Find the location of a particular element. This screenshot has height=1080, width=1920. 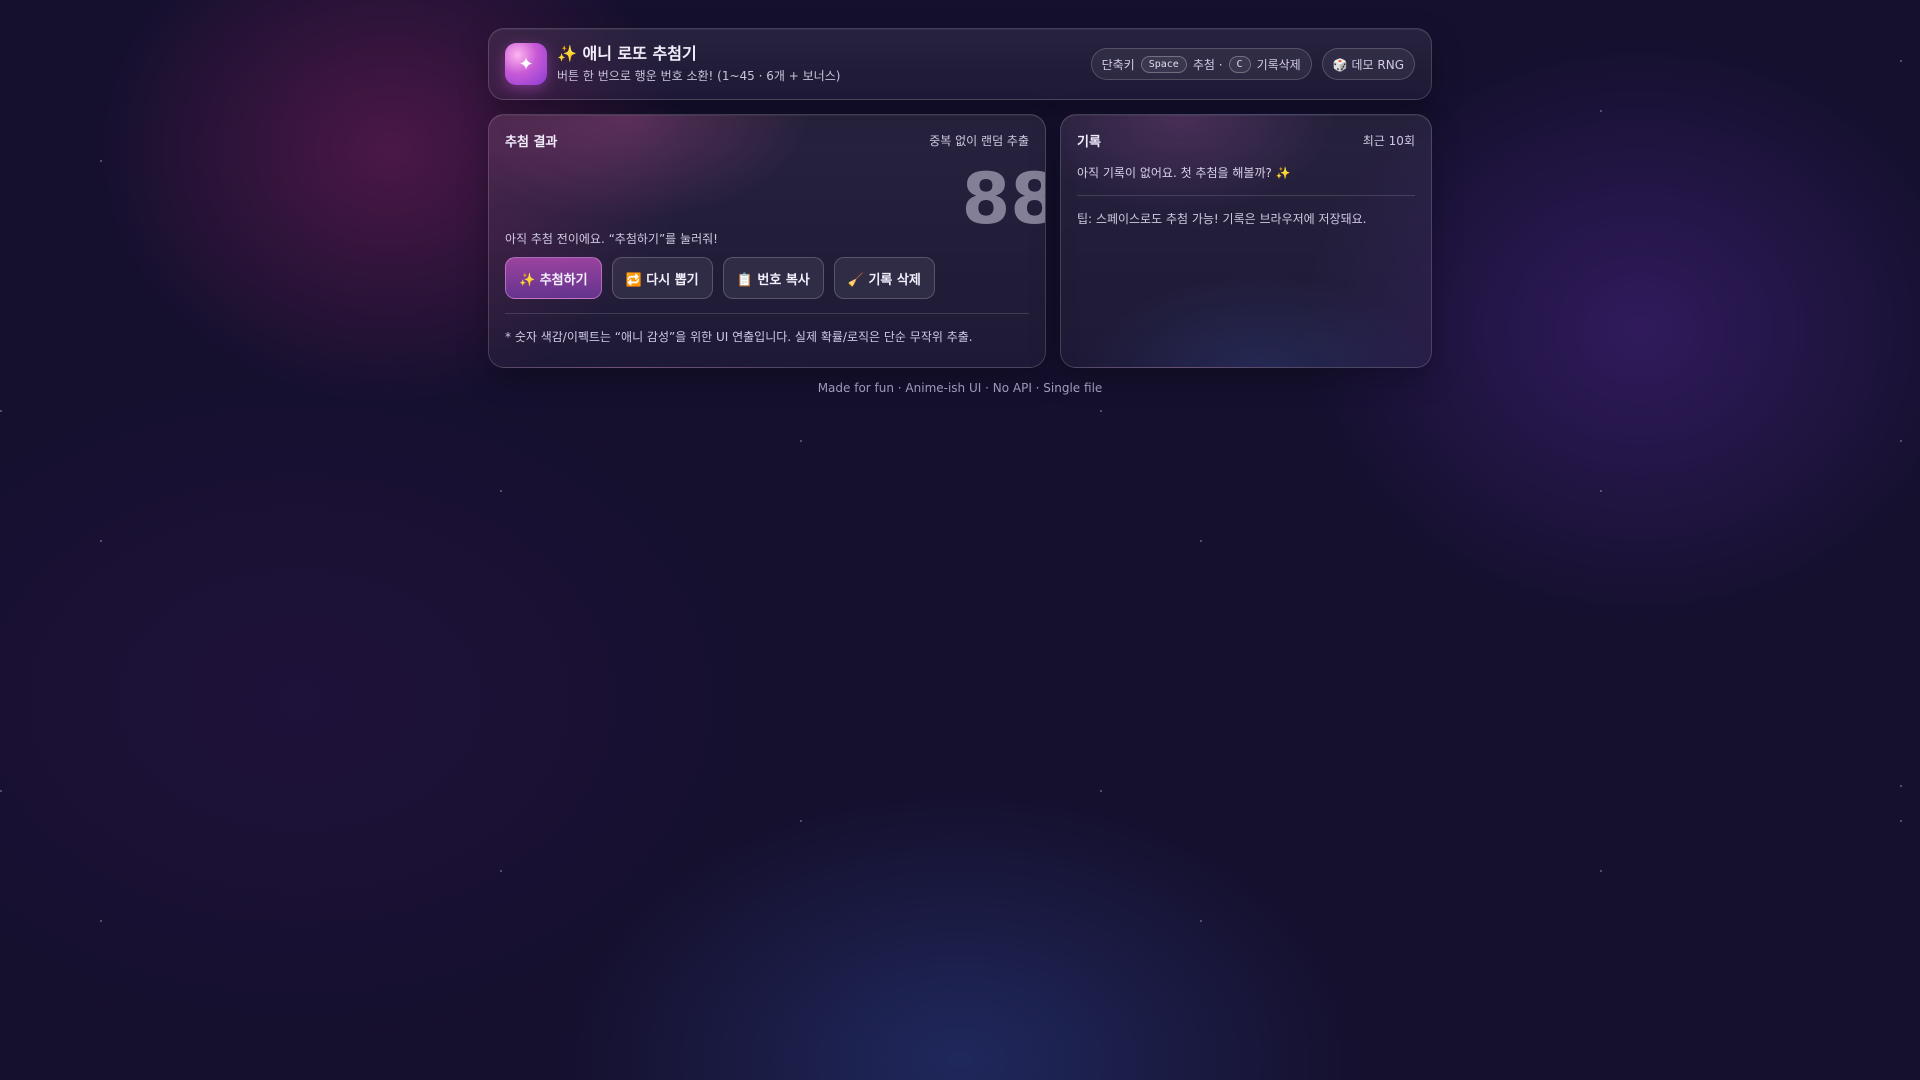

shortcut-hint: 단축키 Space 추첨 · C 기록삭제 is located at coordinates (1201, 64).